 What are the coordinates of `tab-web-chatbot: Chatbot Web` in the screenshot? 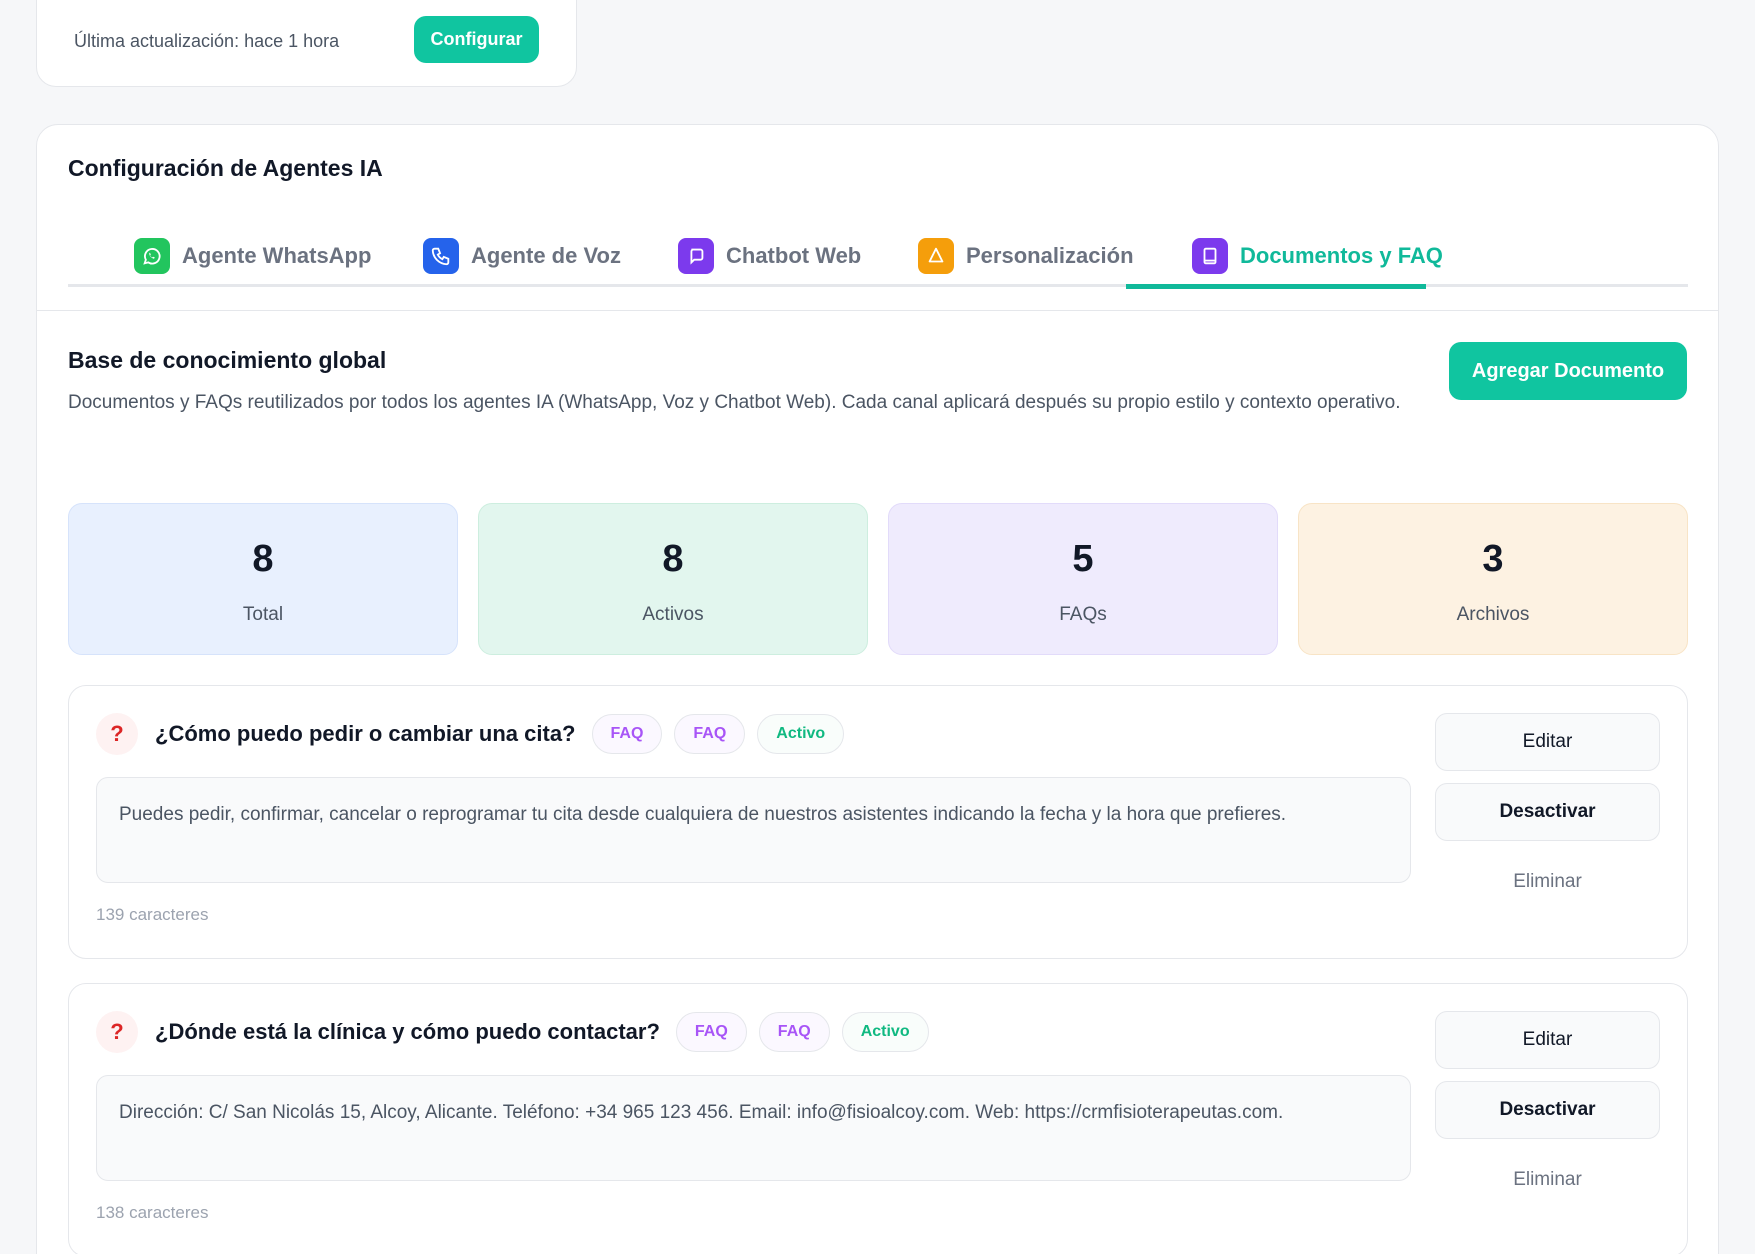 It's located at (769, 256).